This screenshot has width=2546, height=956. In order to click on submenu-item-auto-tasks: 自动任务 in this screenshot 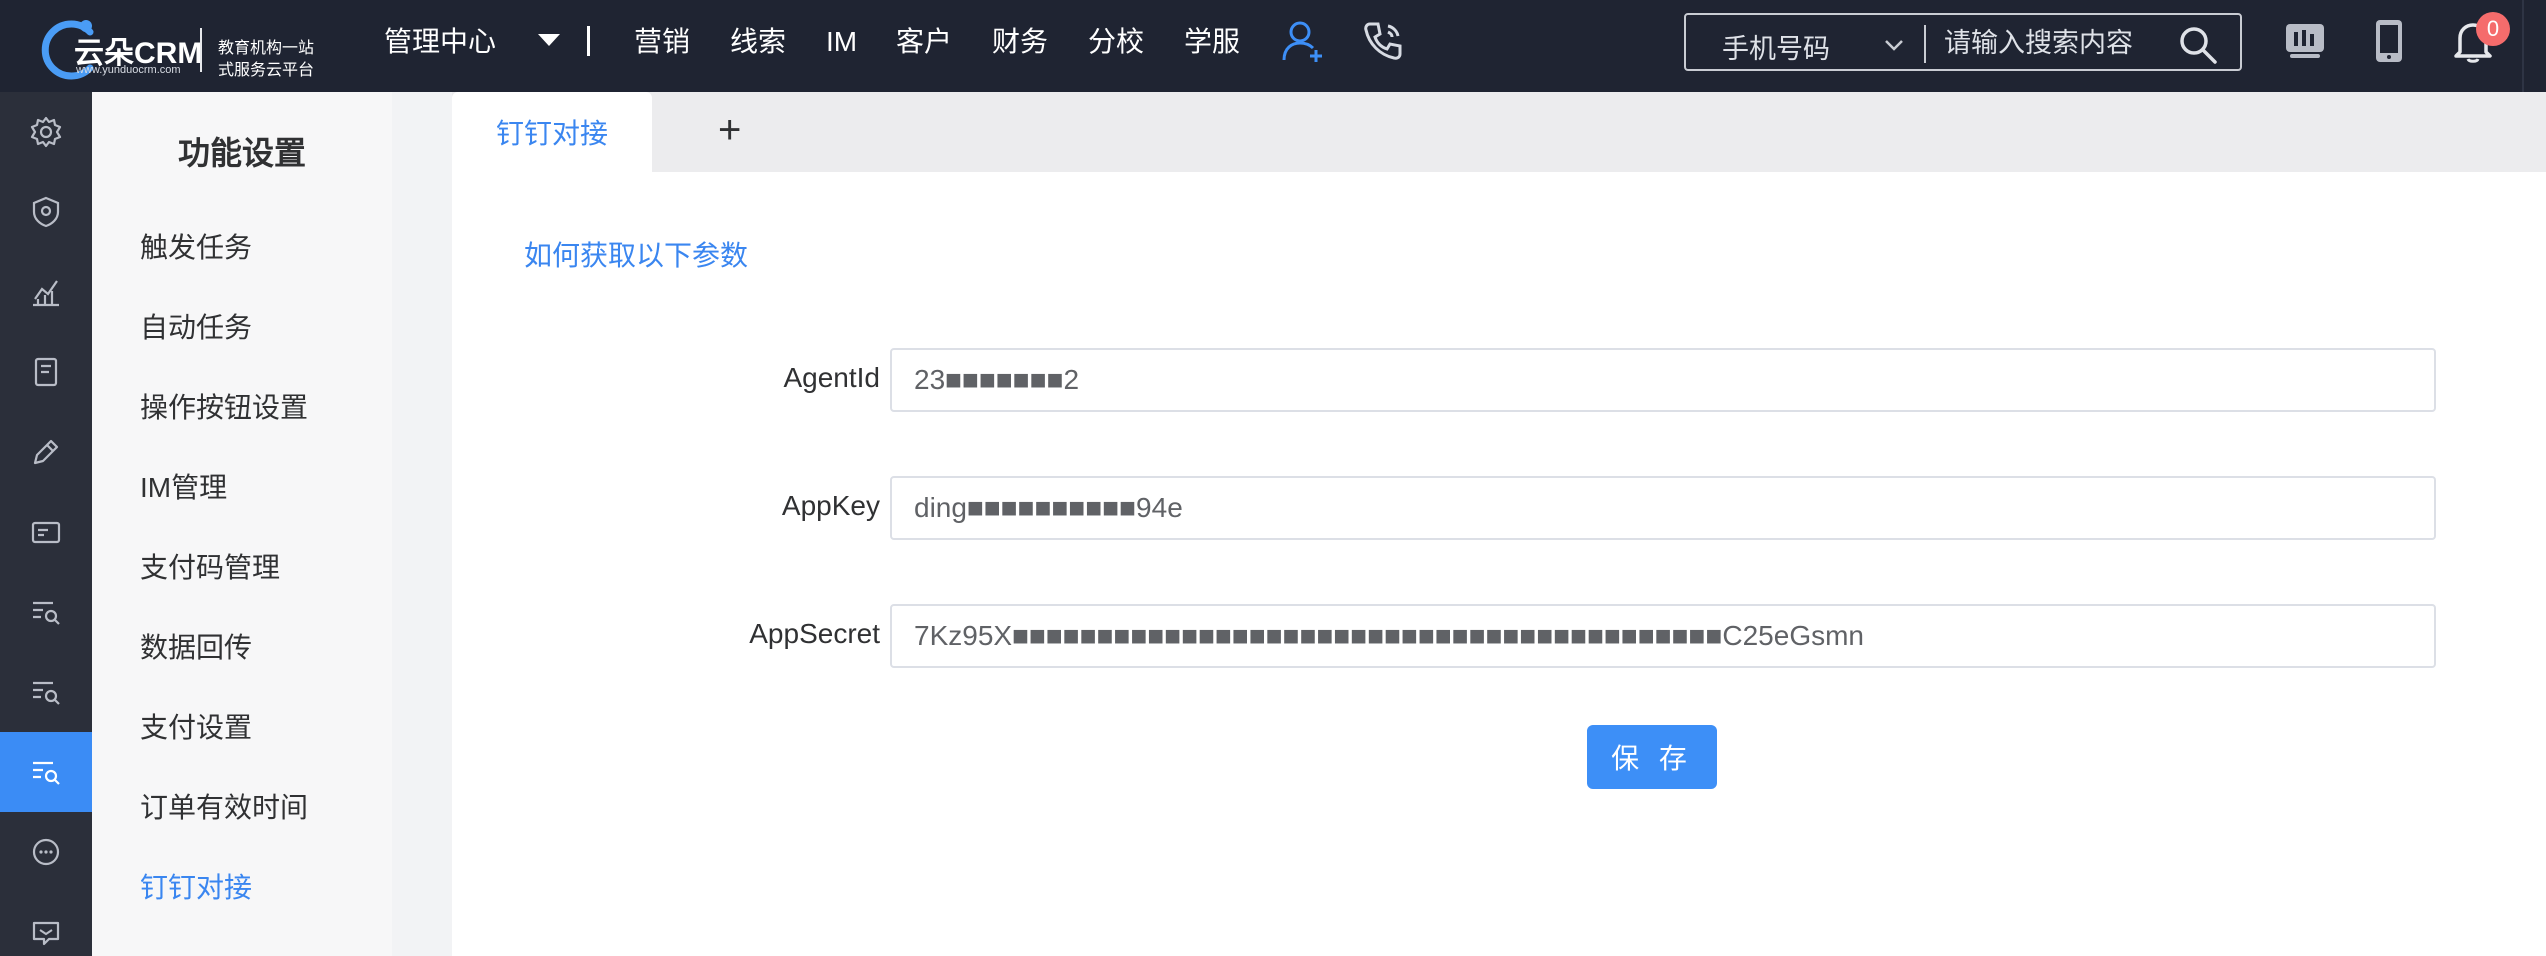, I will do `click(196, 326)`.